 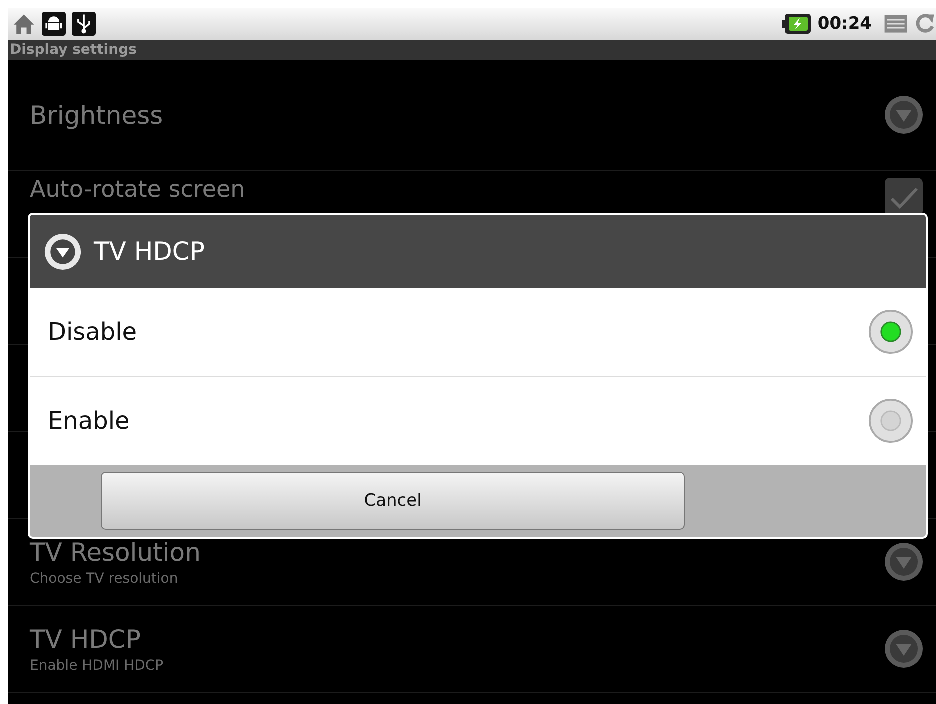 What do you see at coordinates (97, 666) in the screenshot?
I see `setting-summary: Enable HDMI HDCP` at bounding box center [97, 666].